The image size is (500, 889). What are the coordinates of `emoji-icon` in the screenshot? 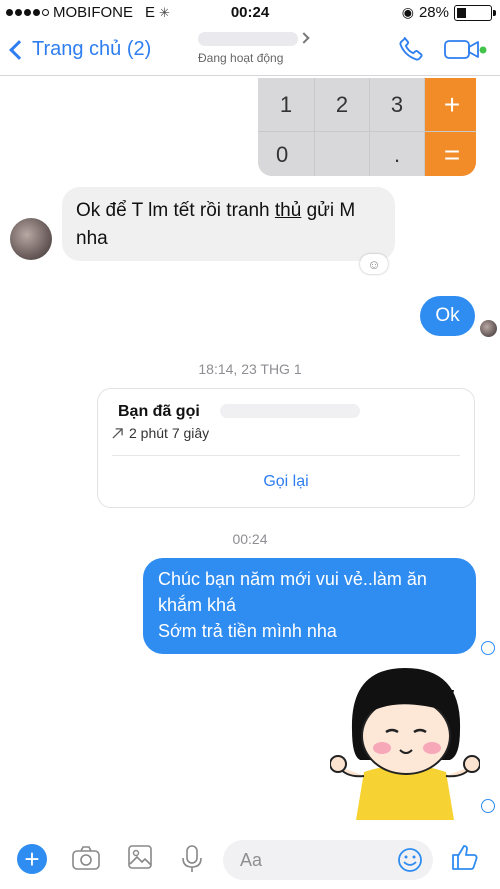 It's located at (410, 860).